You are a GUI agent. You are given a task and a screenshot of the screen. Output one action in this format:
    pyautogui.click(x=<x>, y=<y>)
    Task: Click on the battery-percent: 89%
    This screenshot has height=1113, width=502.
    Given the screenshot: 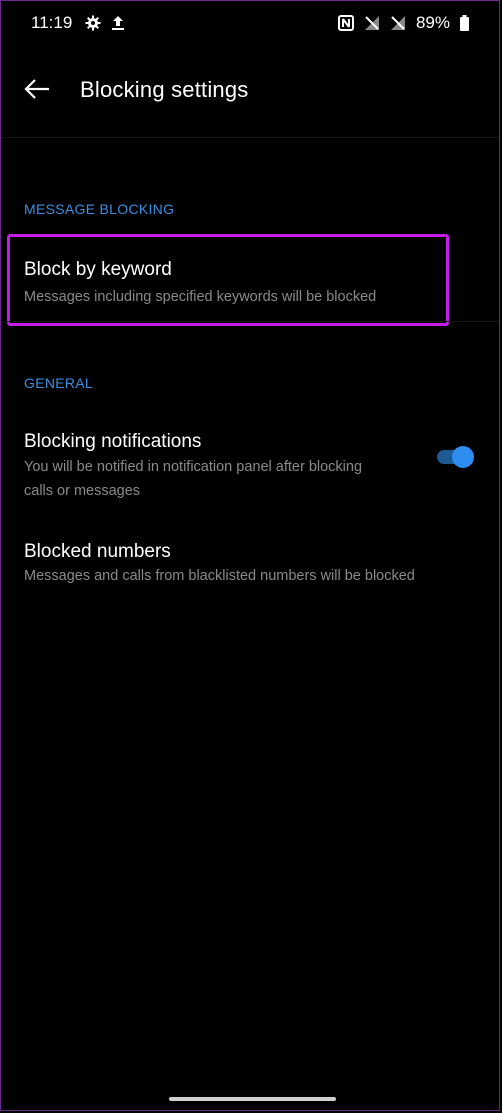 What is the action you would take?
    pyautogui.click(x=432, y=22)
    